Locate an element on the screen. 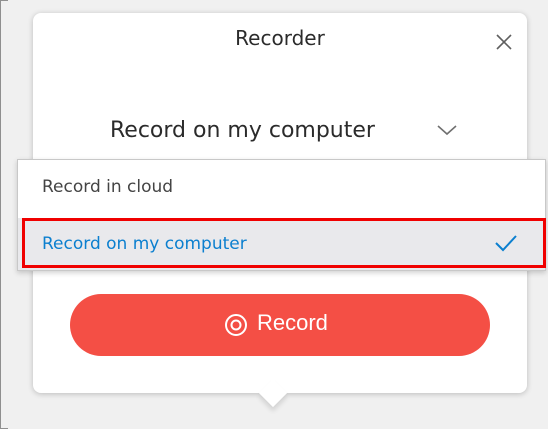 The height and width of the screenshot is (429, 548). record-icon is located at coordinates (236, 325).